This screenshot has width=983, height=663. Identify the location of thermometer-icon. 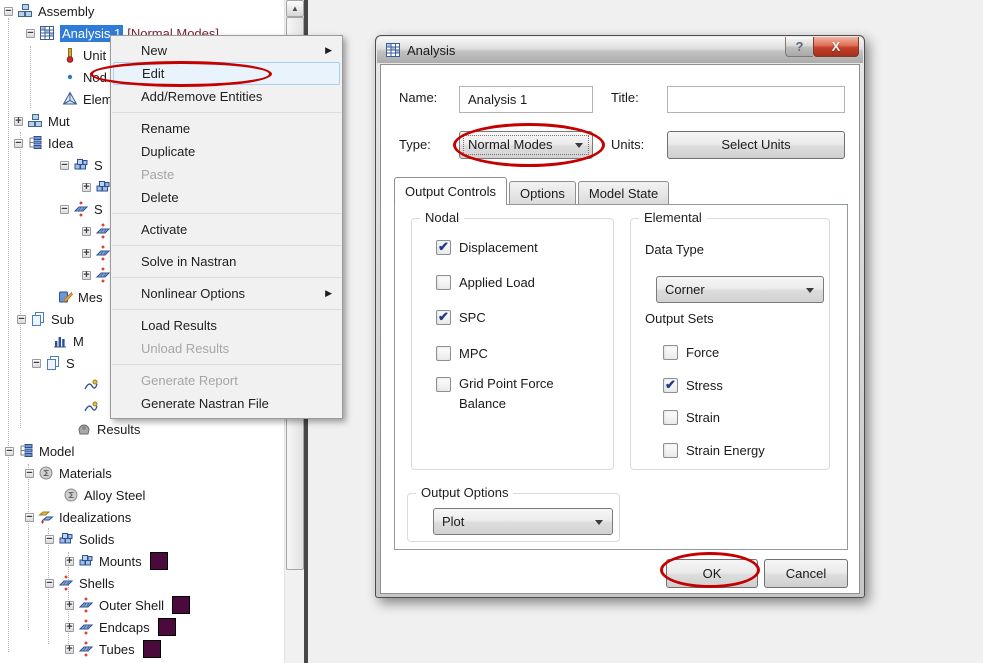
(70, 55).